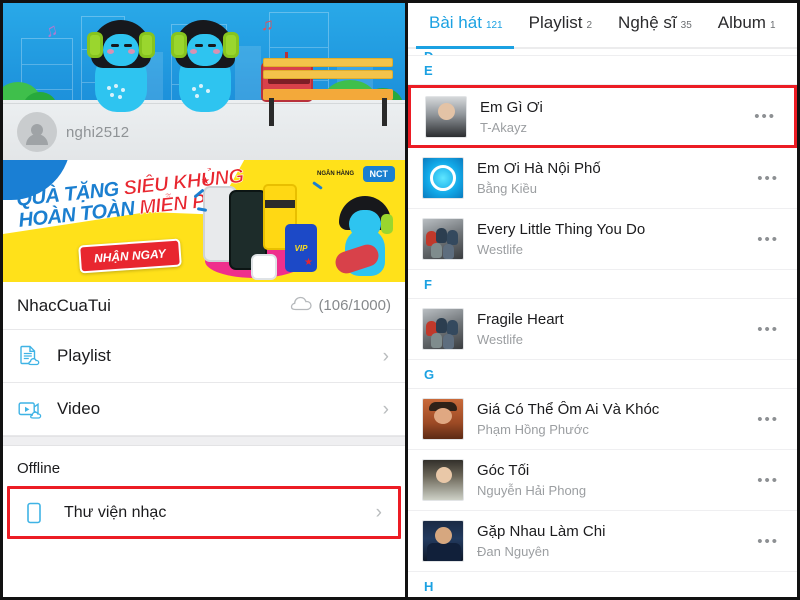 The image size is (800, 600). What do you see at coordinates (98, 132) in the screenshot?
I see `username-label: nghi2512` at bounding box center [98, 132].